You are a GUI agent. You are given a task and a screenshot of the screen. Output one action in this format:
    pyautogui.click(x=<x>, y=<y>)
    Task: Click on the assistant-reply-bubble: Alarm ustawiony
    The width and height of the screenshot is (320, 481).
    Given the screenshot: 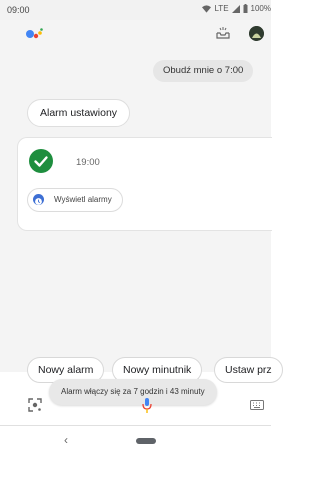 What is the action you would take?
    pyautogui.click(x=79, y=113)
    